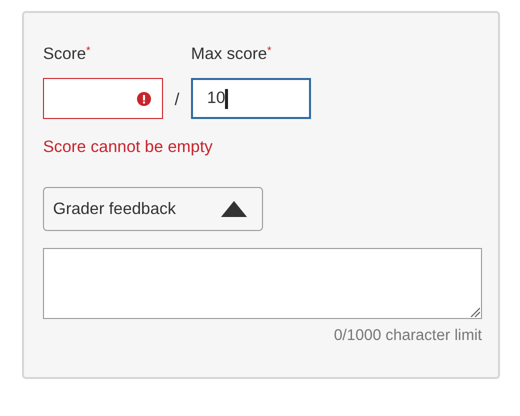 This screenshot has height=416, width=520. Describe the element at coordinates (153, 209) in the screenshot. I see `feedback-toggle: Grader feedback` at that location.